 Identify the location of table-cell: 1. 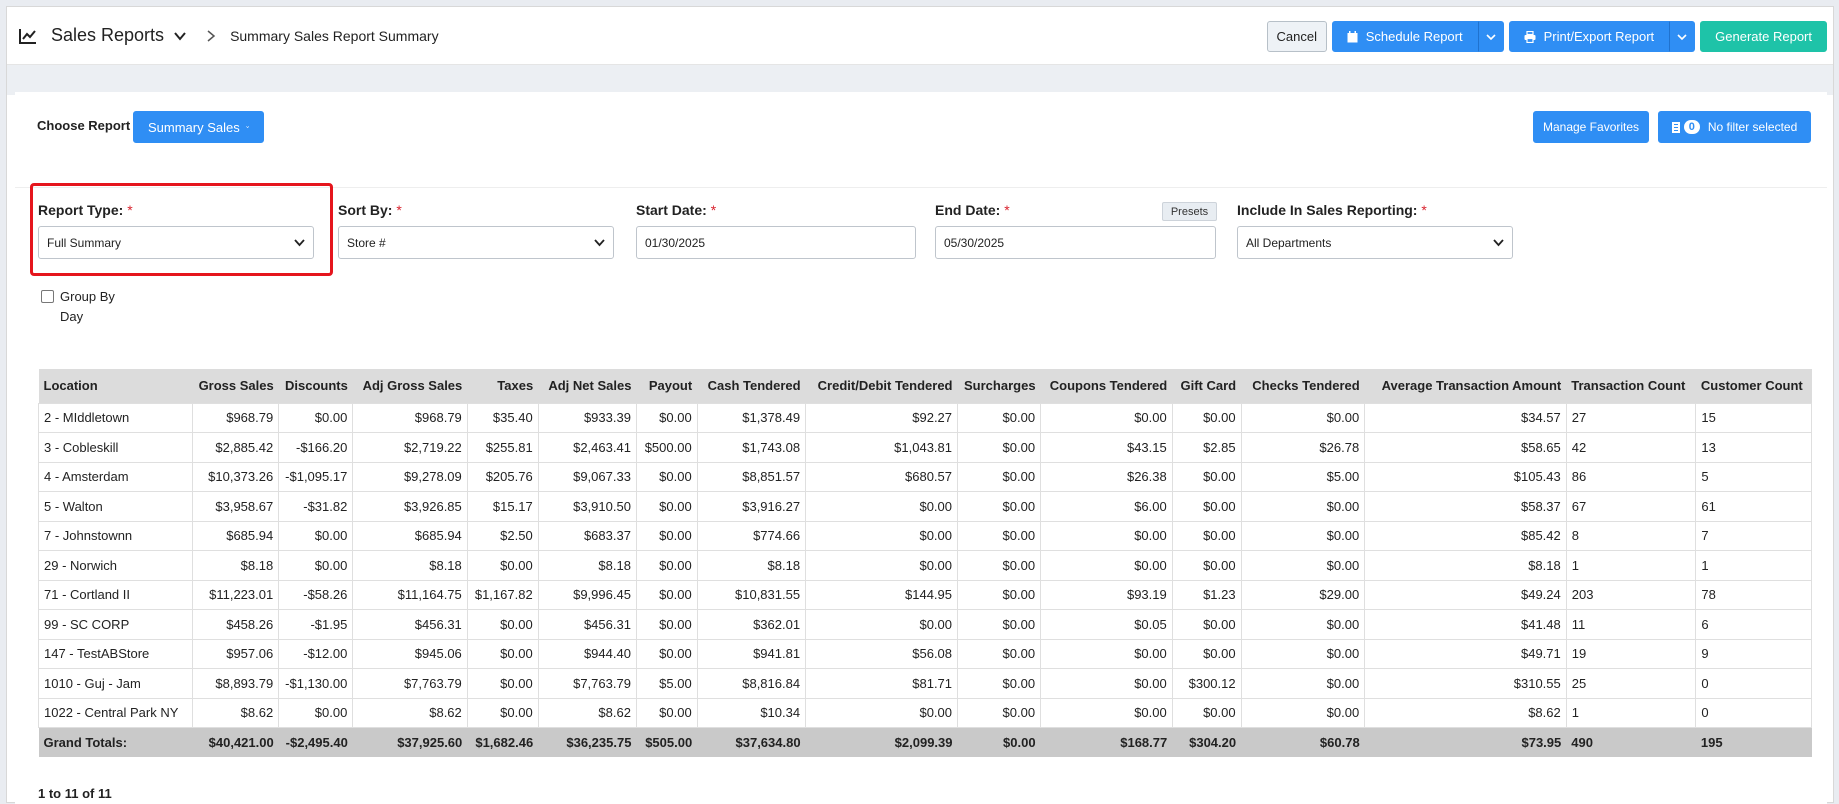
(1753, 565).